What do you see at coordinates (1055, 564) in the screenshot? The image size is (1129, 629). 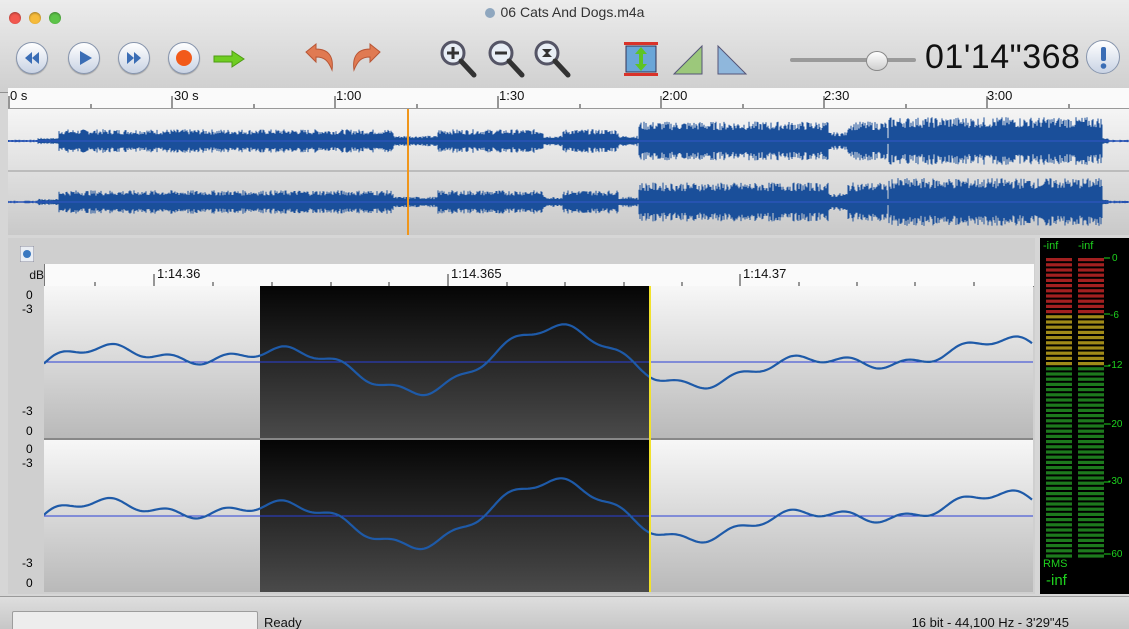 I see `rms-label: RMS` at bounding box center [1055, 564].